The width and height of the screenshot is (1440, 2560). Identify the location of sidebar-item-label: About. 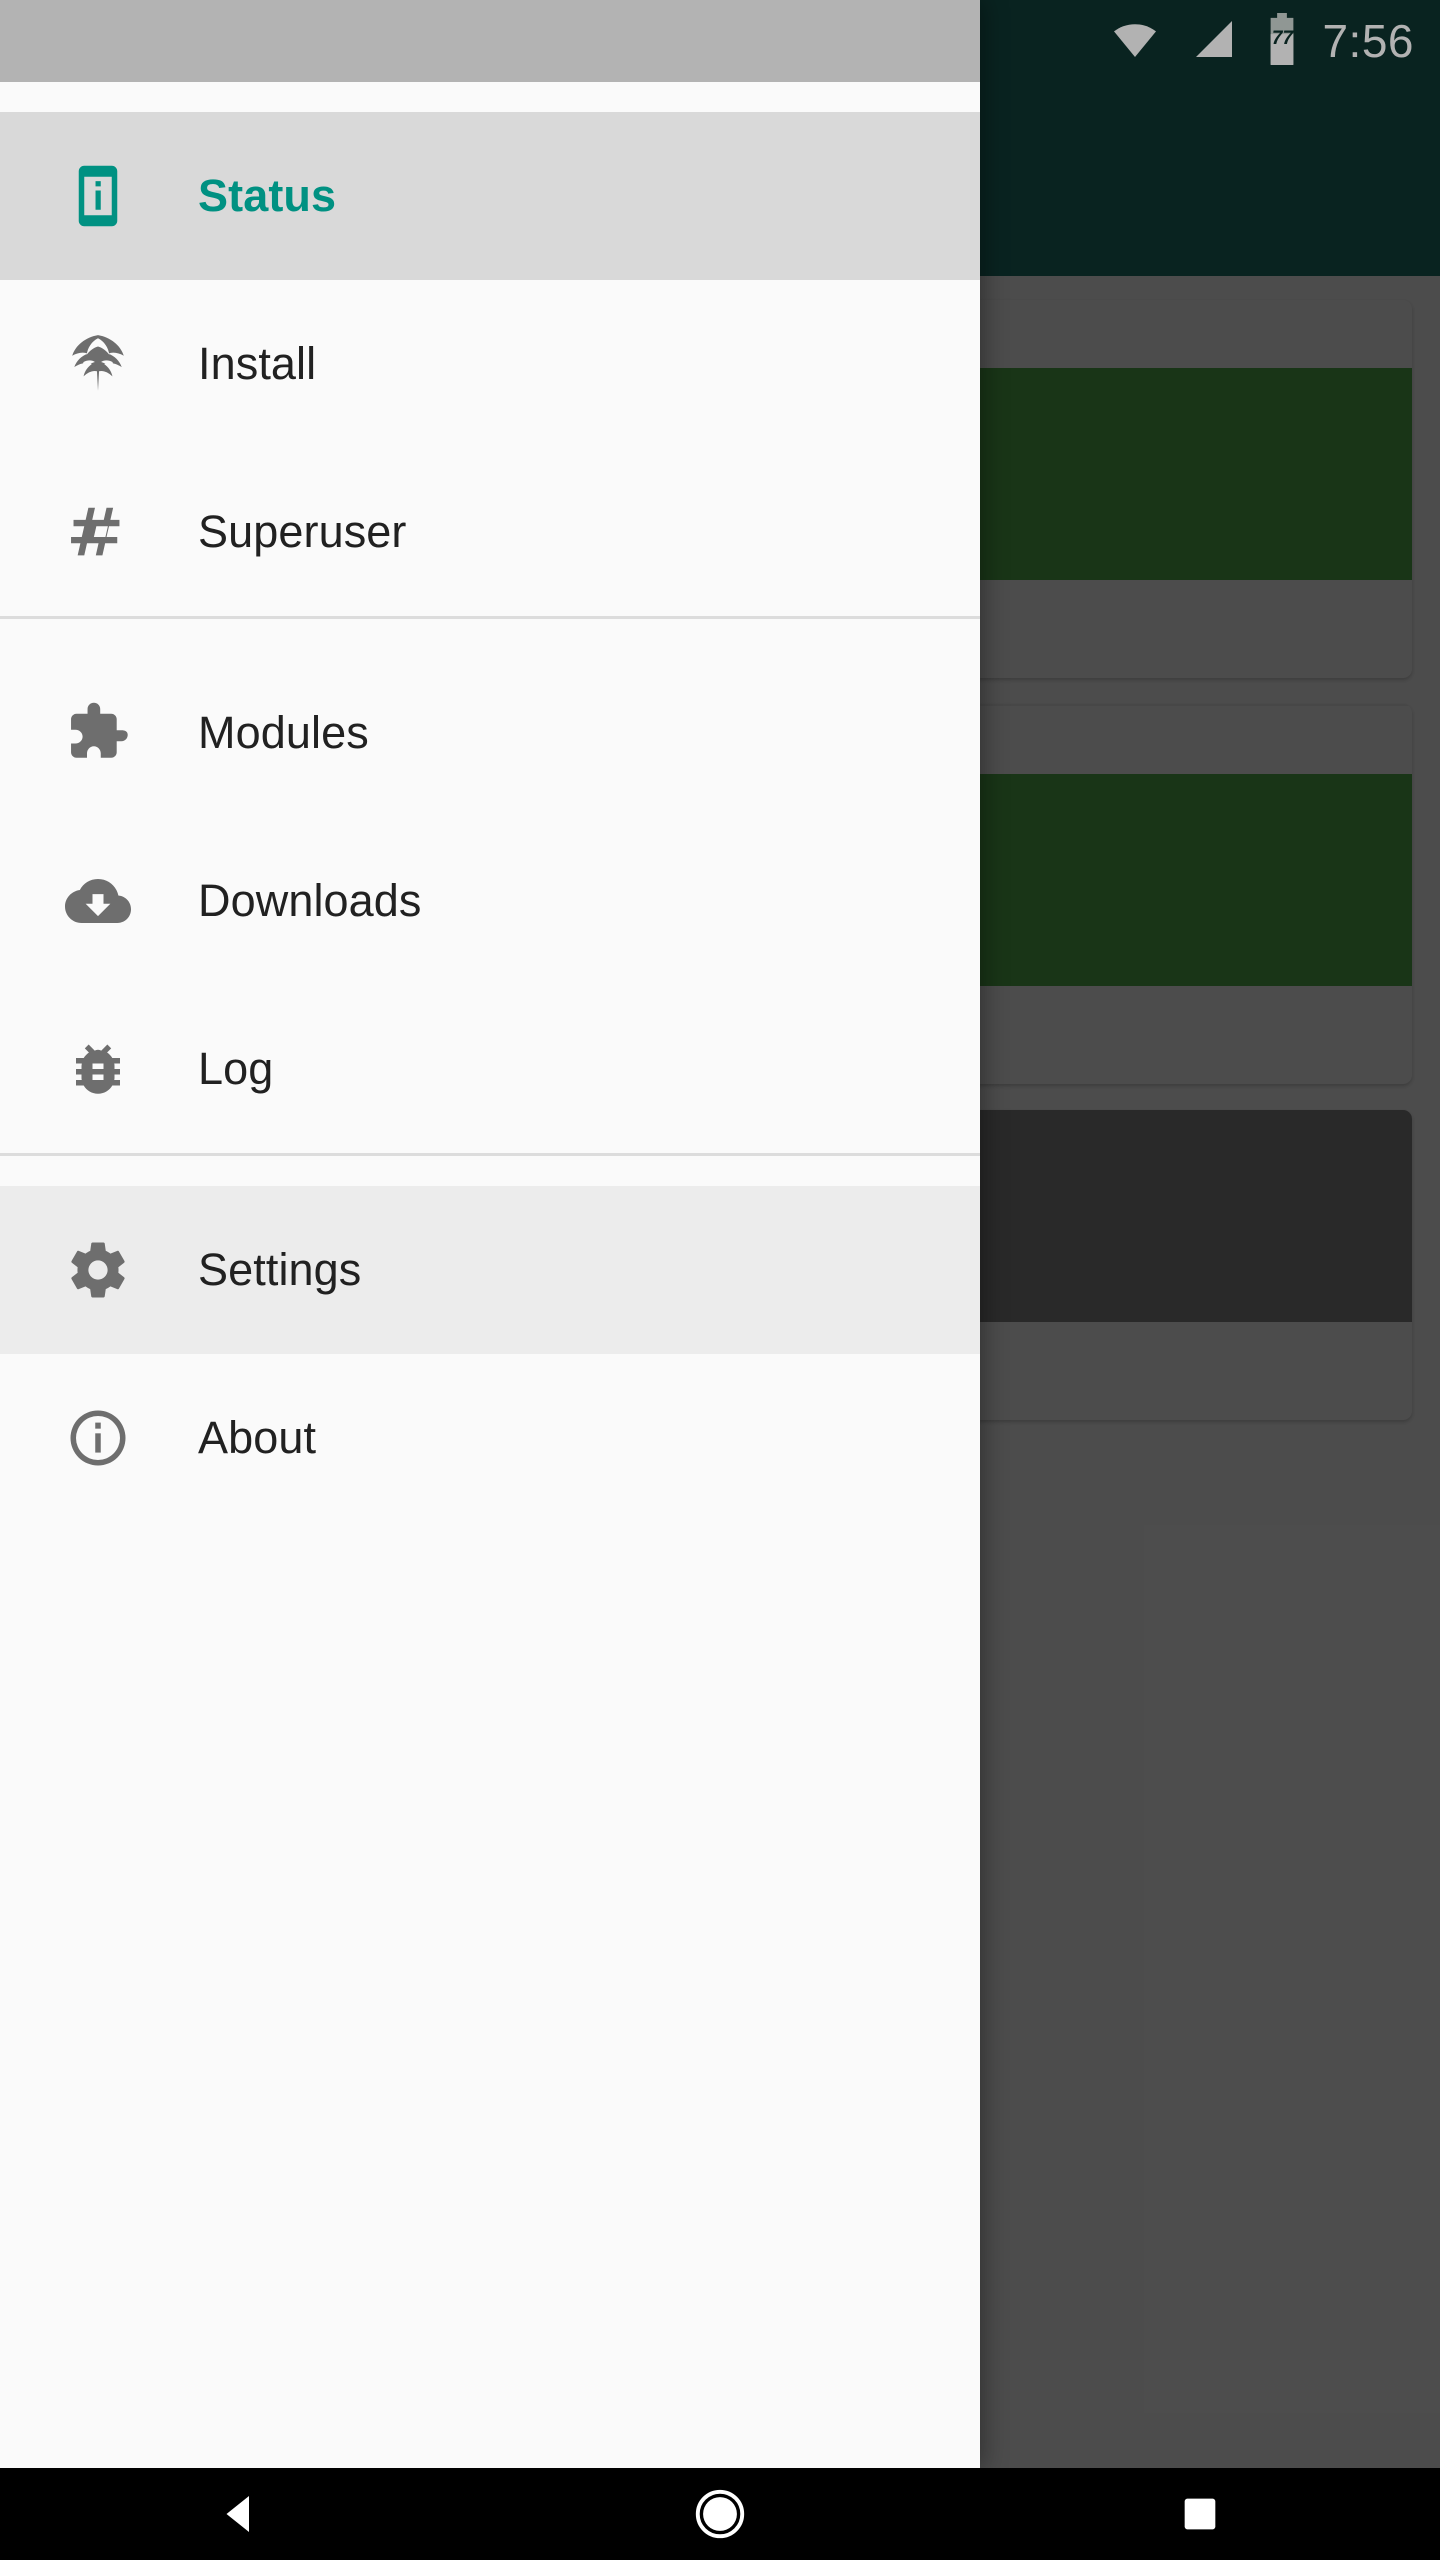
(257, 1437).